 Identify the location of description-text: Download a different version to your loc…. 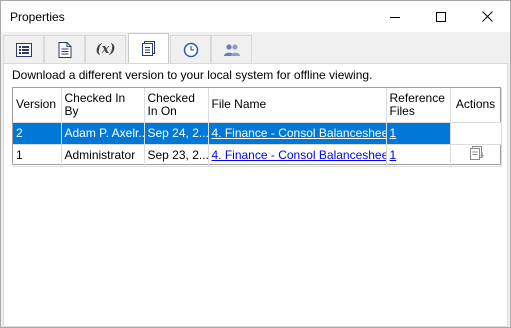
(192, 75).